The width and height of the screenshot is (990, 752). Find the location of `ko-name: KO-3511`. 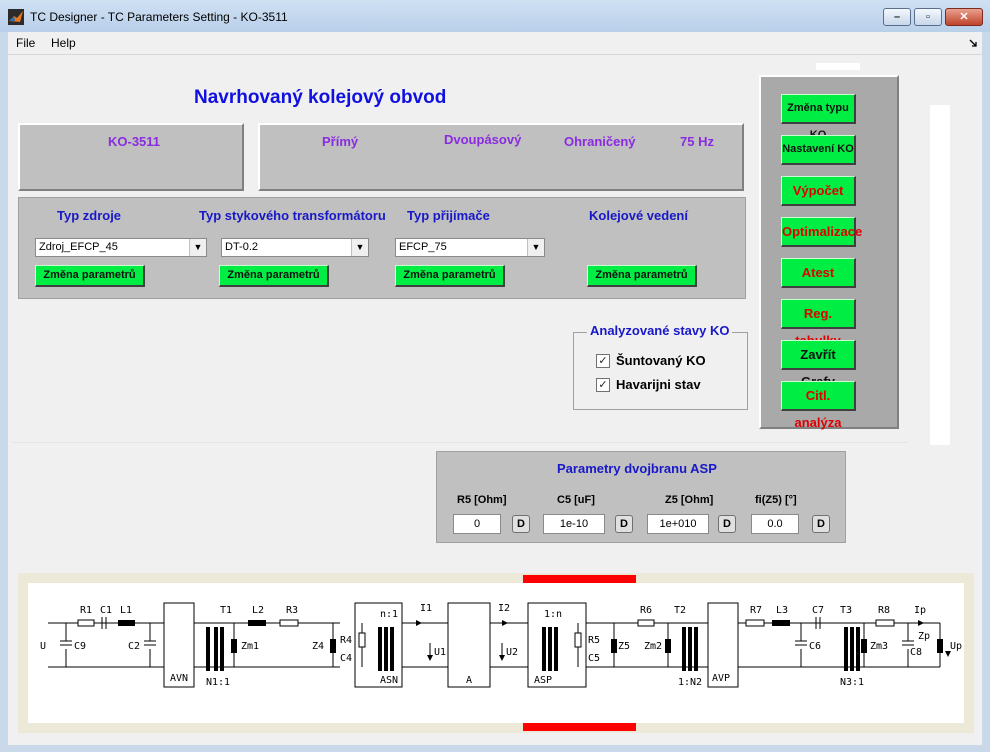

ko-name: KO-3511 is located at coordinates (134, 141).